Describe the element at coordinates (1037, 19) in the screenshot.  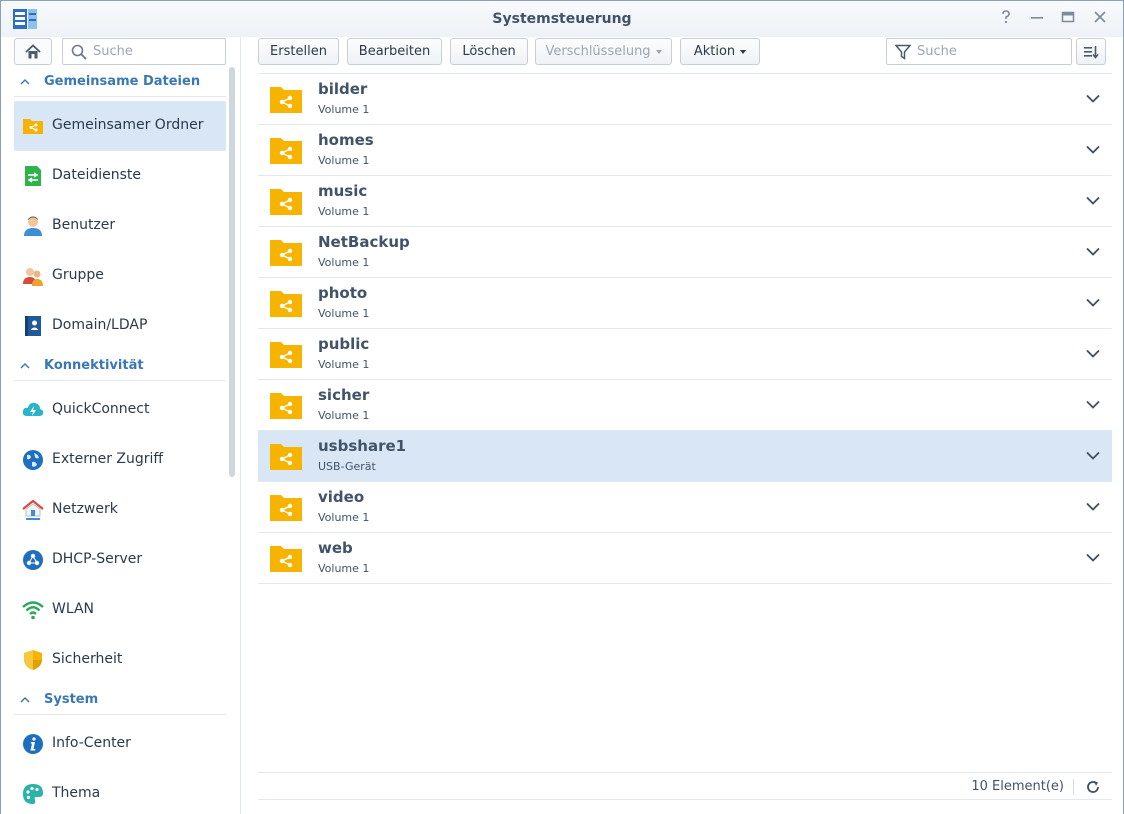
I see `minimize-icon` at that location.